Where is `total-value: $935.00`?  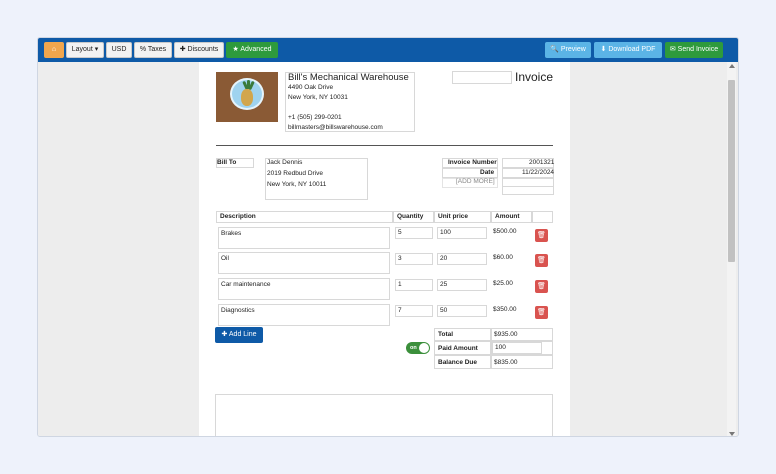
total-value: $935.00 is located at coordinates (506, 334).